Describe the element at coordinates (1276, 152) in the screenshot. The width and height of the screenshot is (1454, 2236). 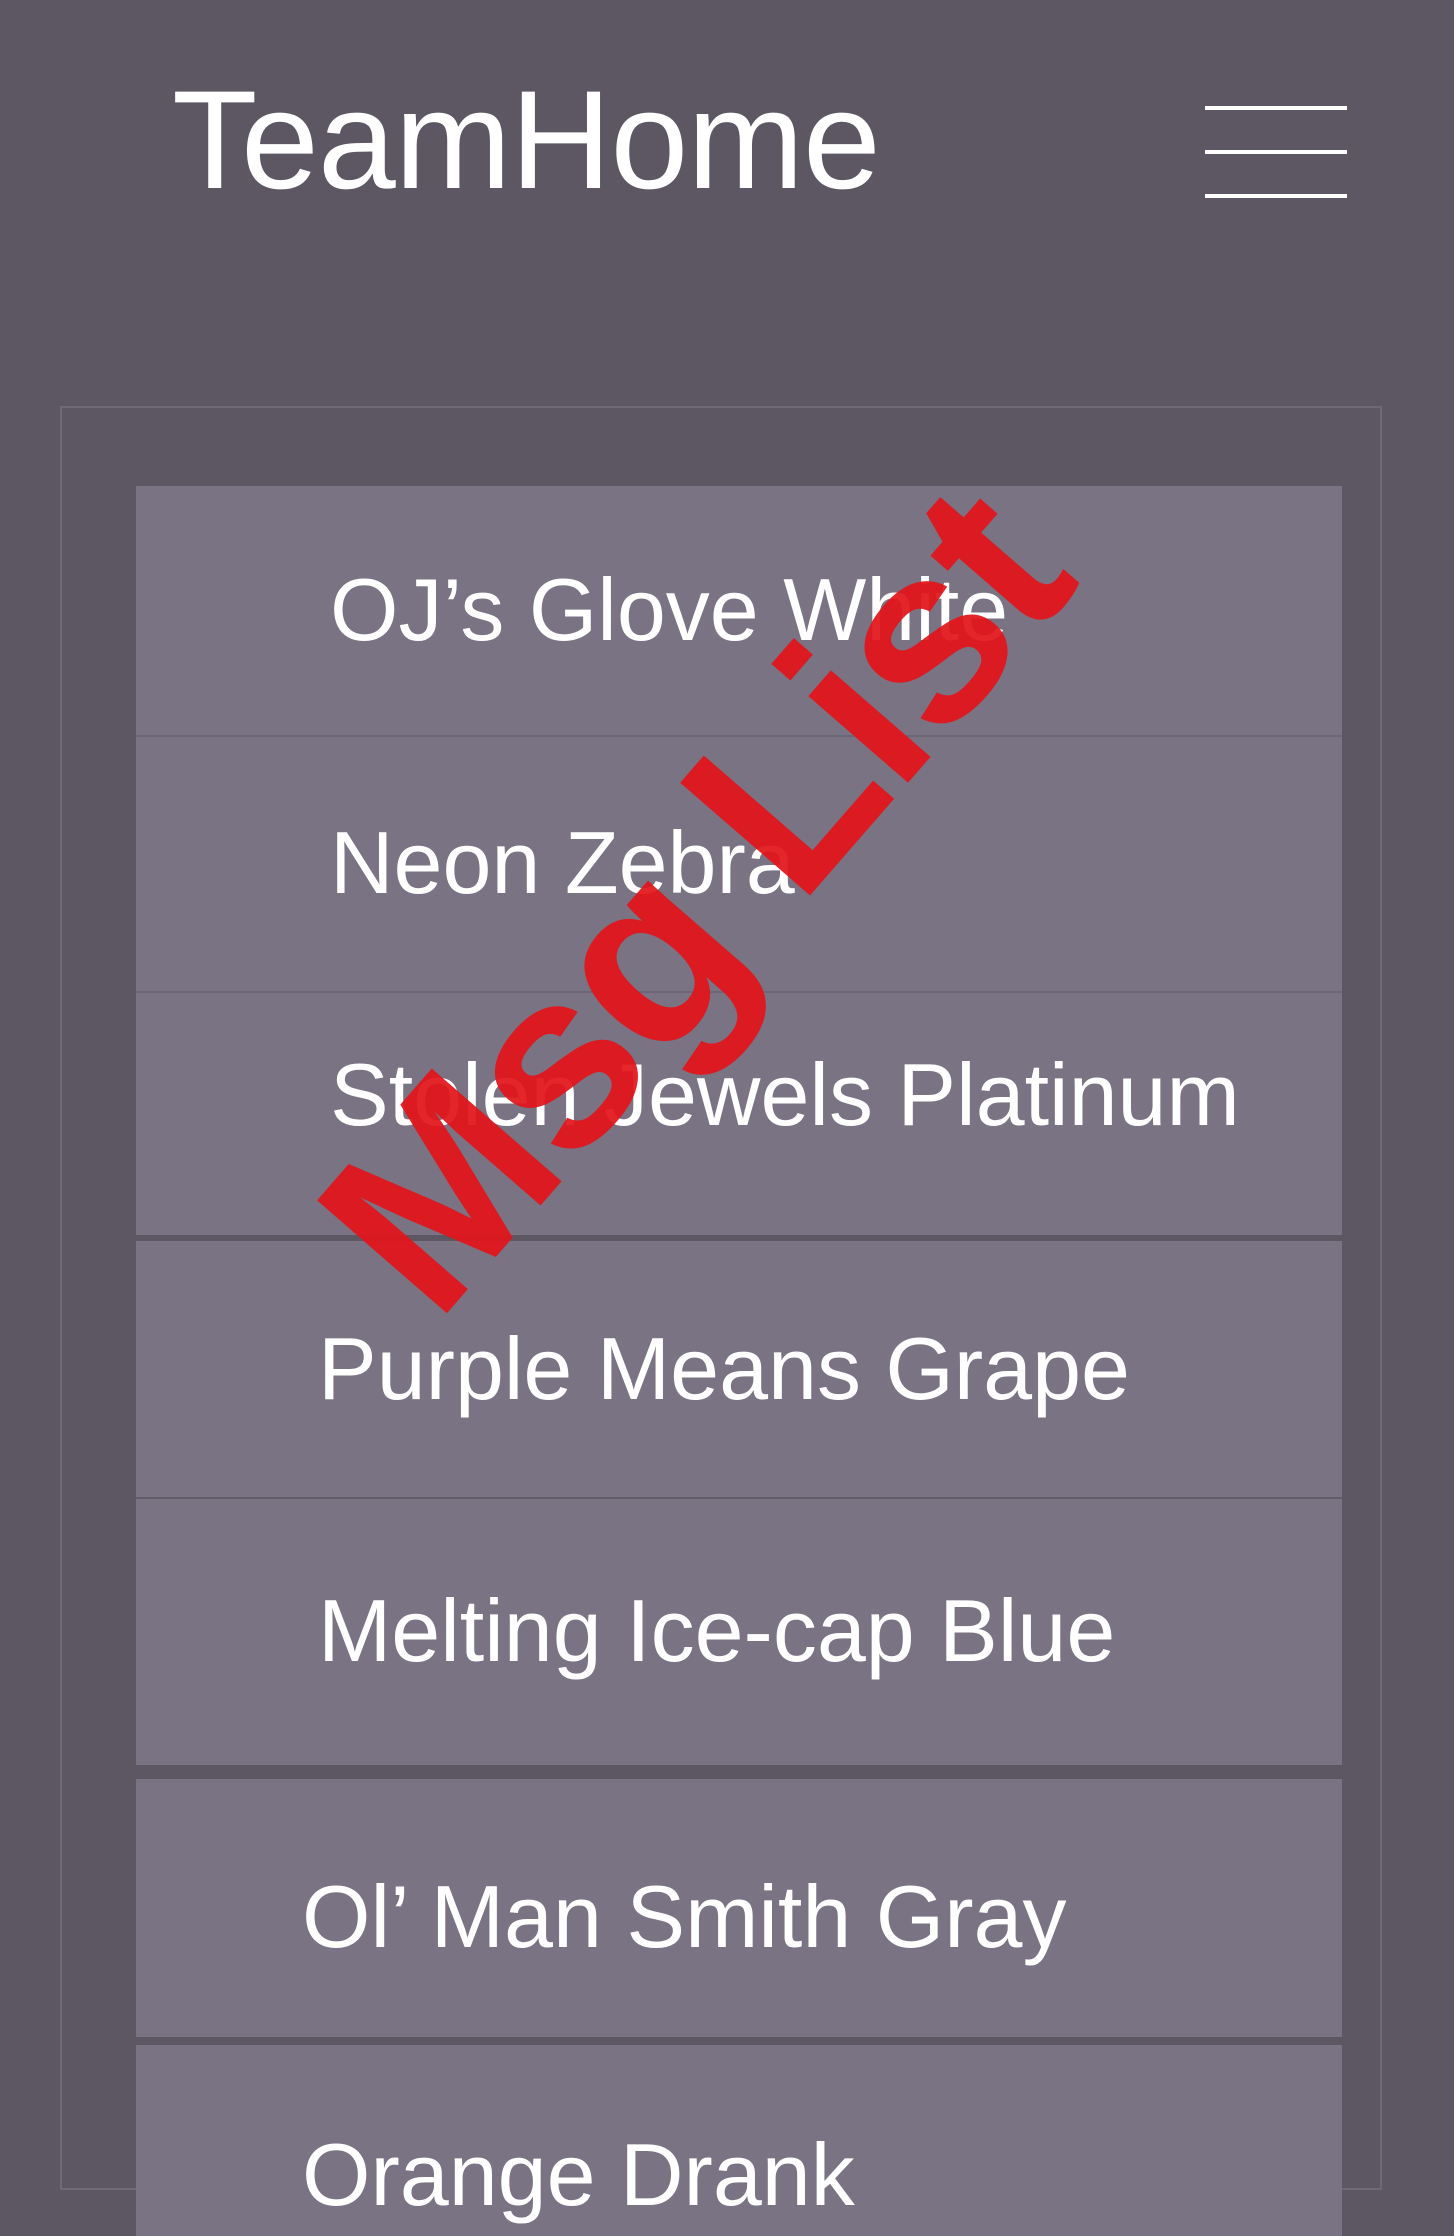
I see `menu-button` at that location.